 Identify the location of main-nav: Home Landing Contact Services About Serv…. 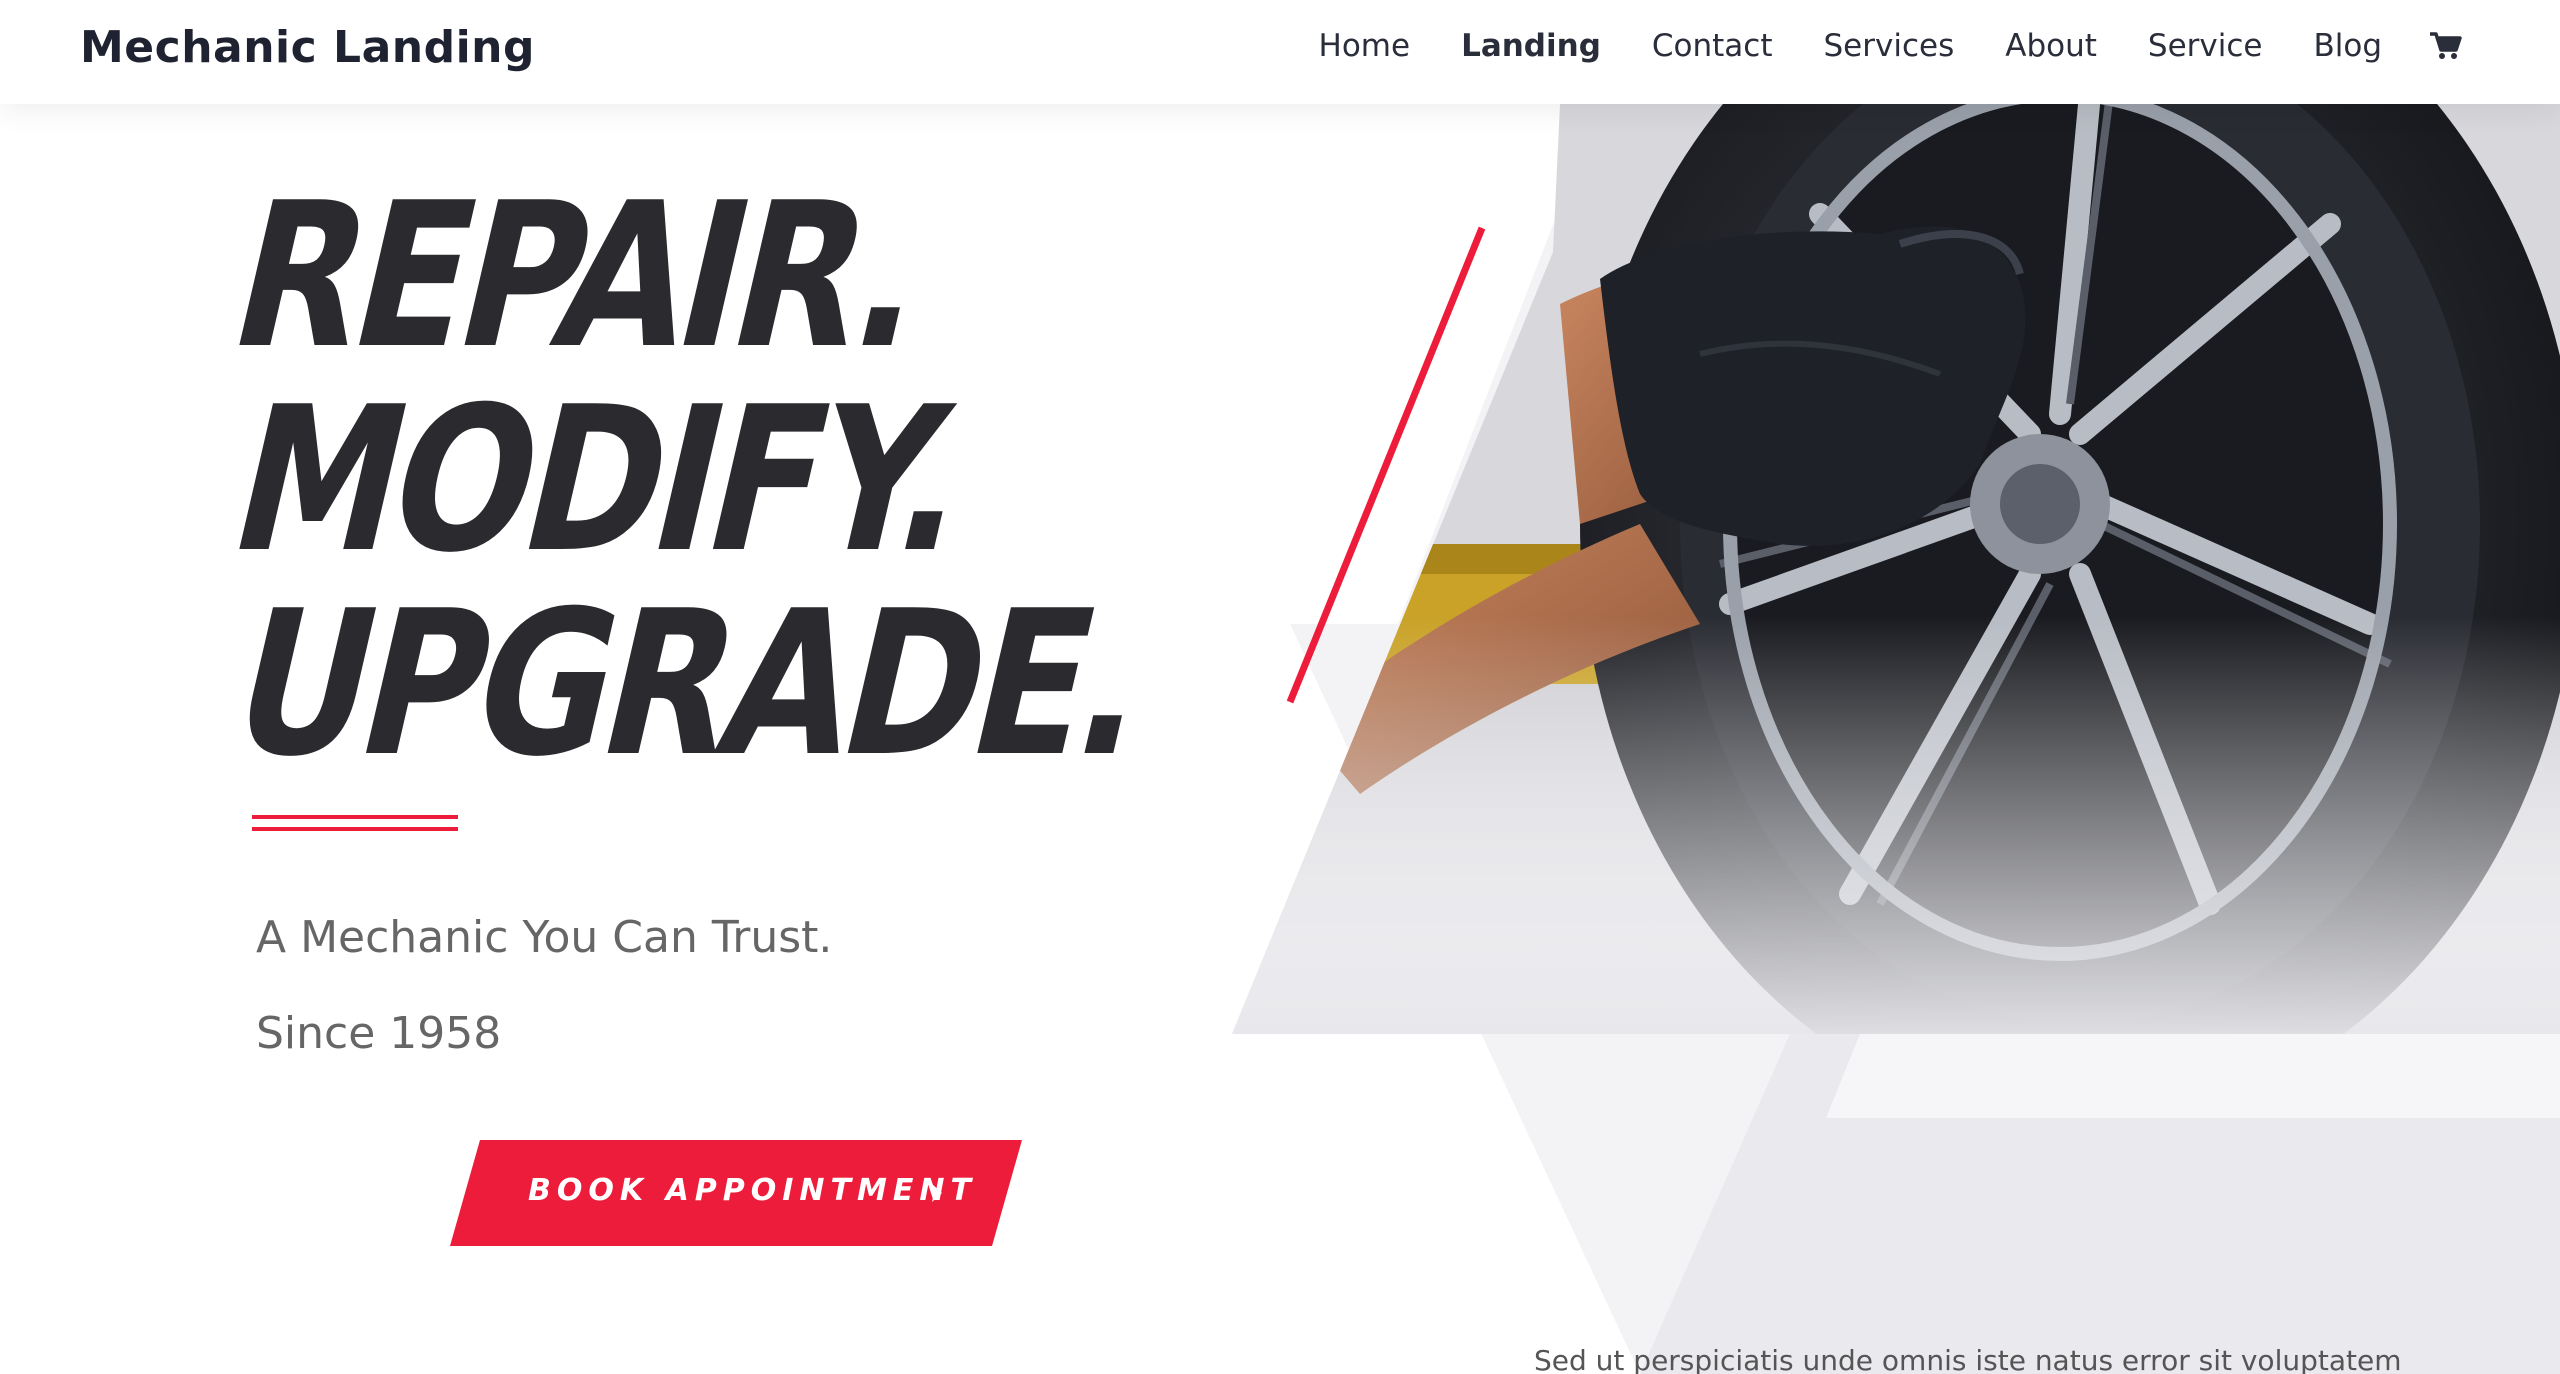
(1865, 46).